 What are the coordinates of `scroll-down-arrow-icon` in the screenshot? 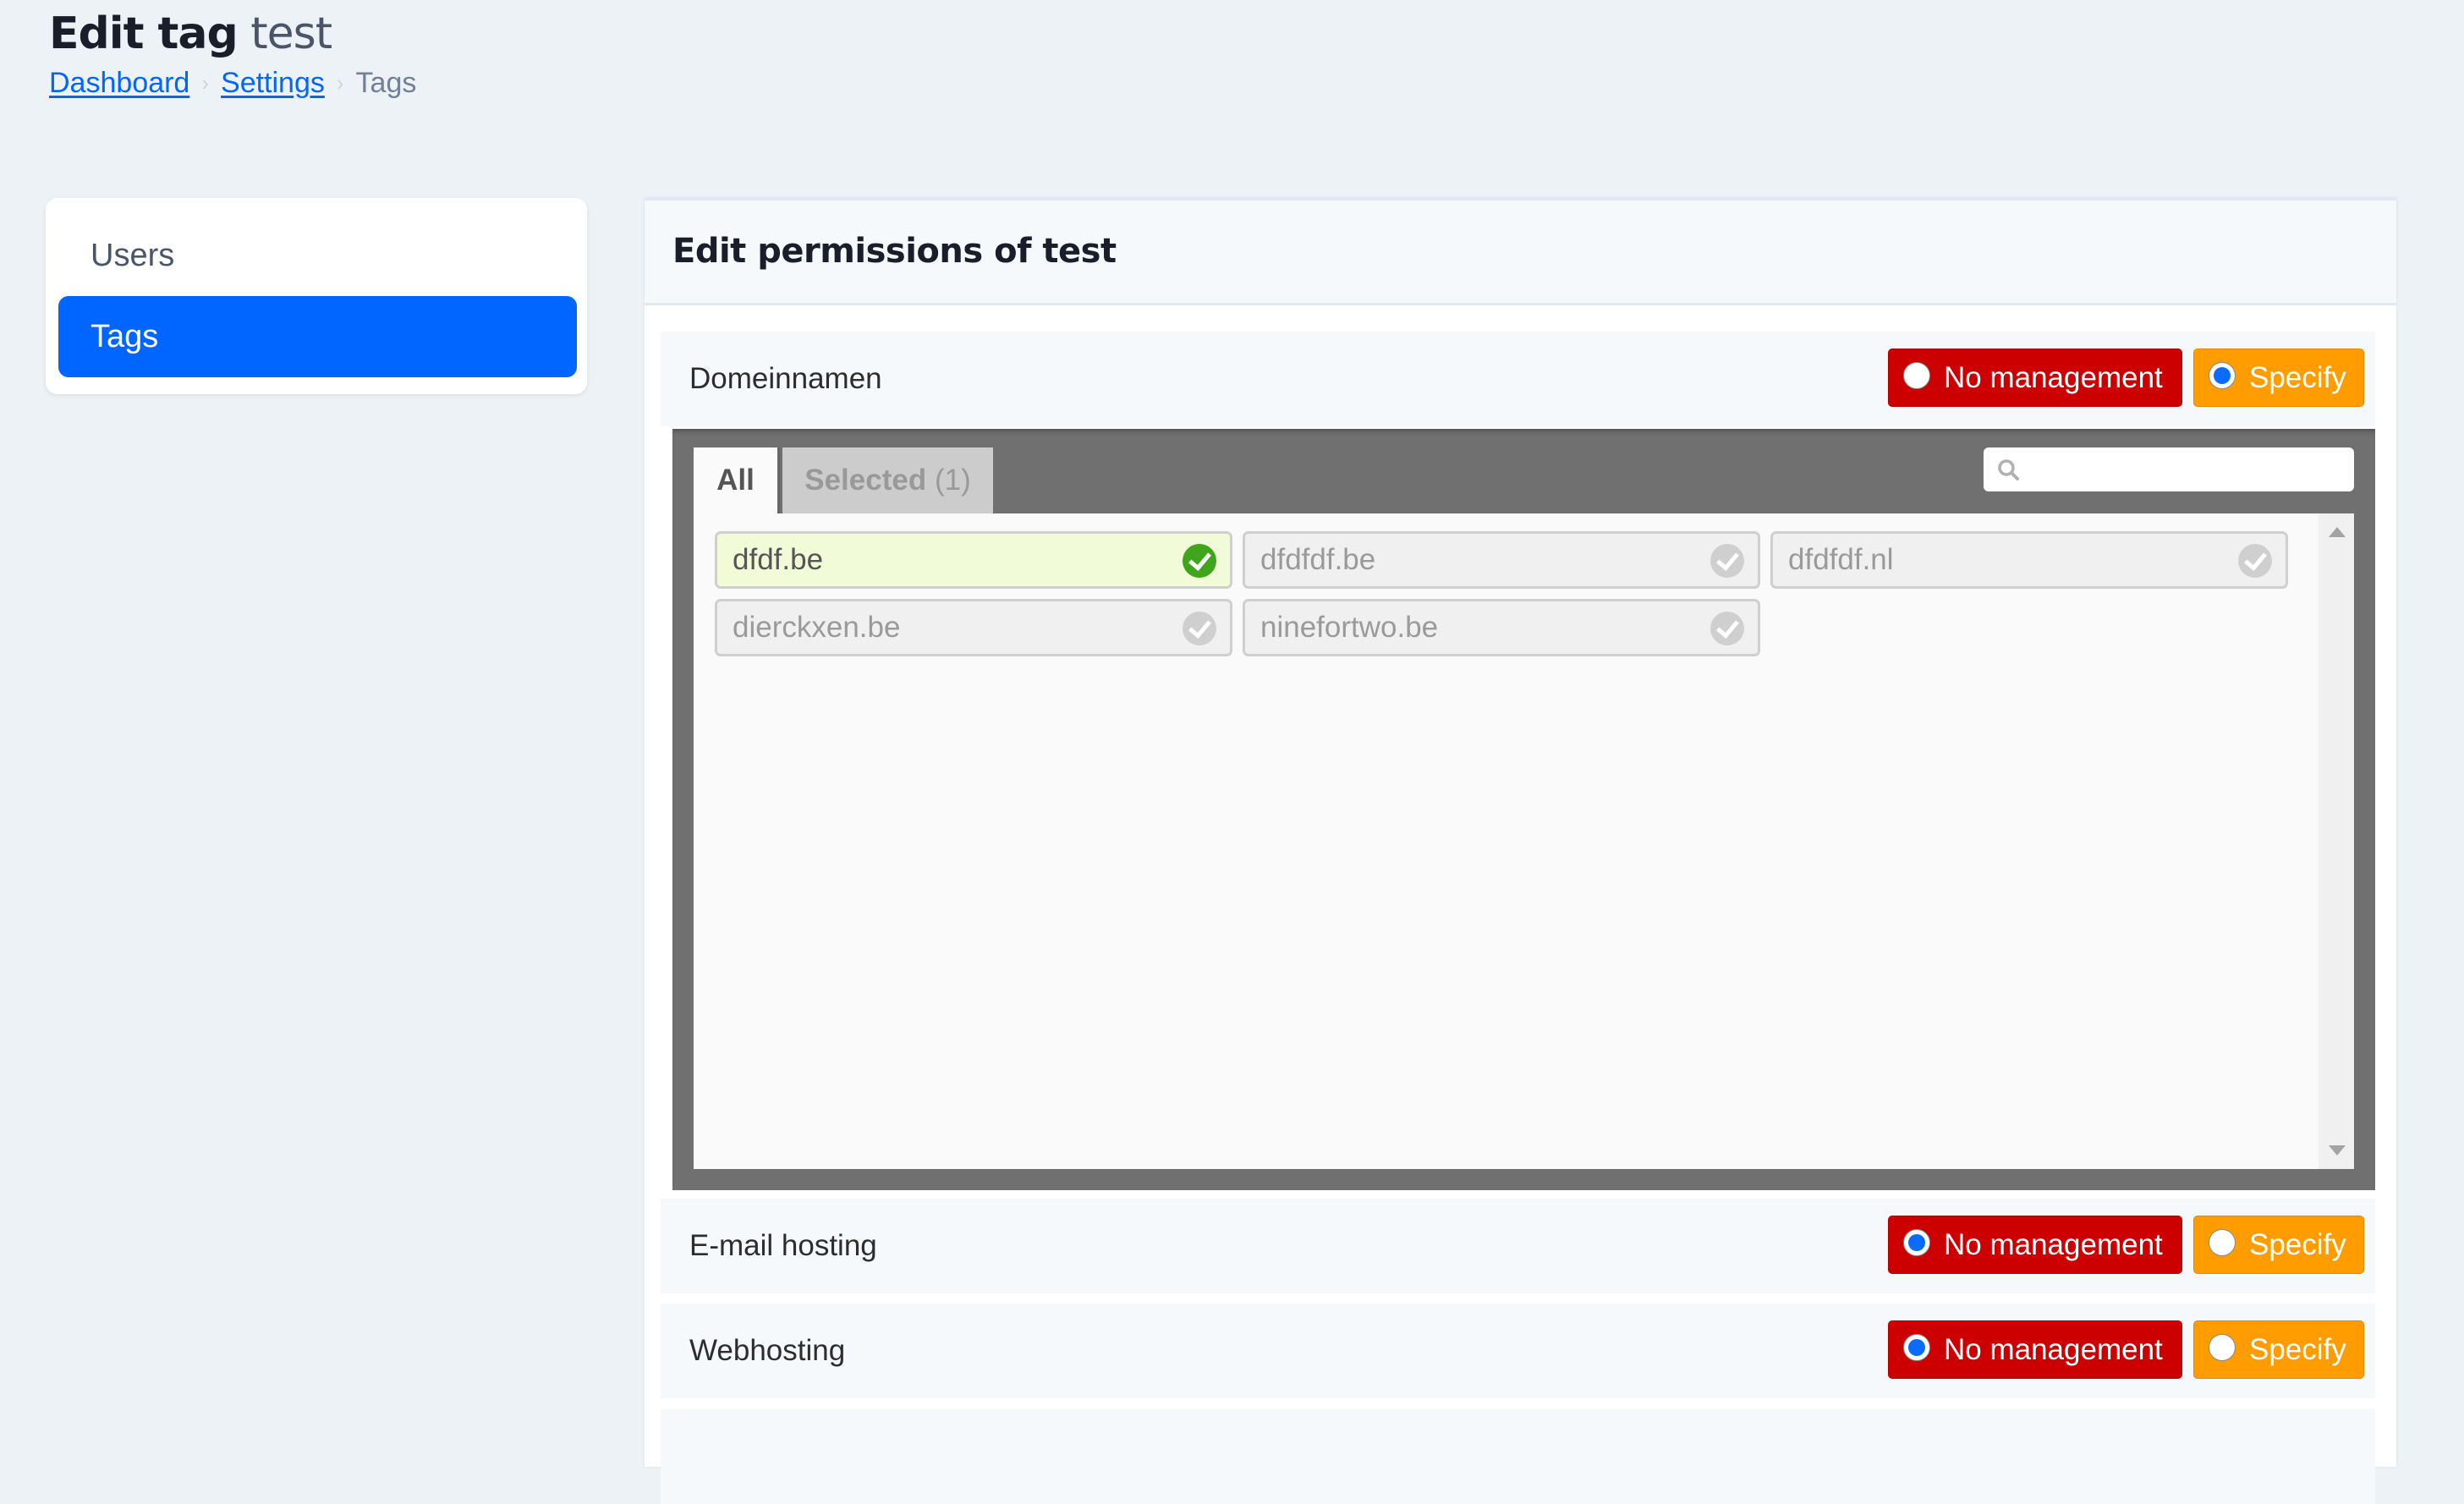 It's located at (2337, 1150).